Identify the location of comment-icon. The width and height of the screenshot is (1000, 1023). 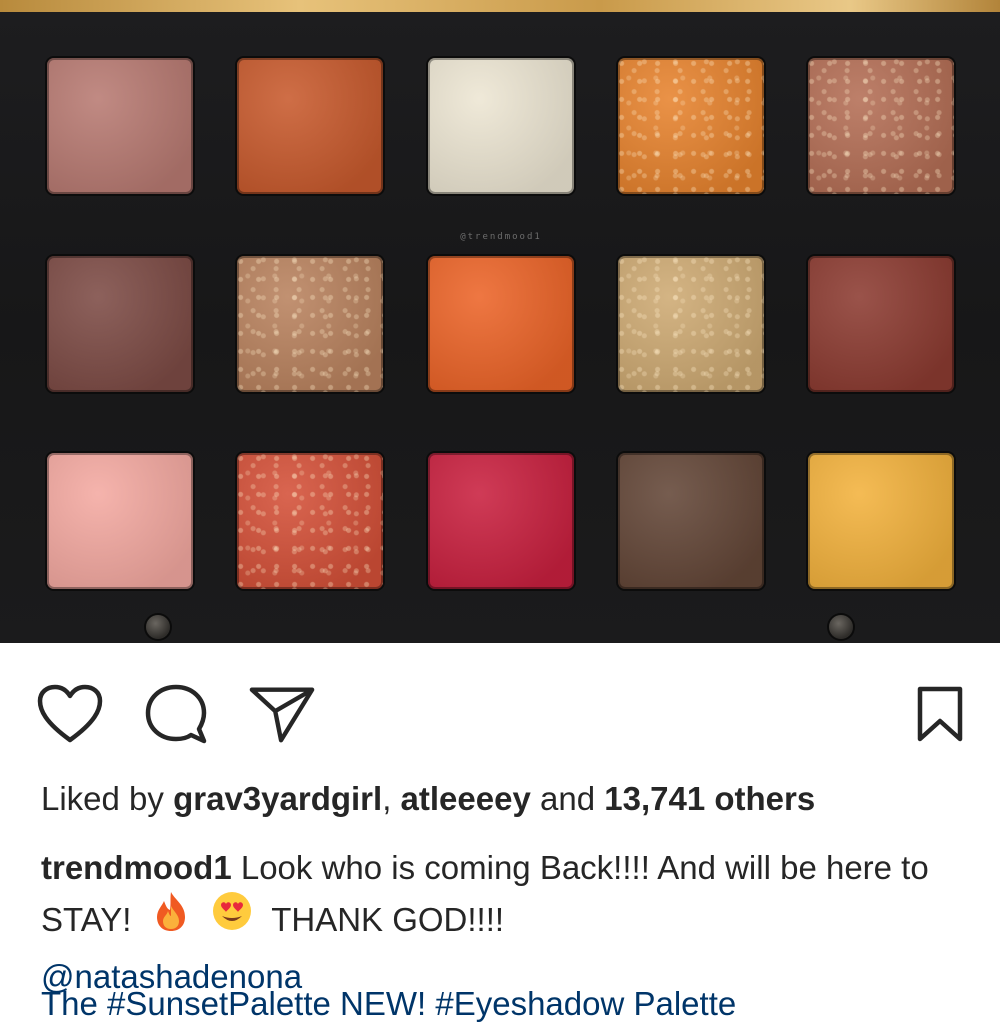
(176, 714).